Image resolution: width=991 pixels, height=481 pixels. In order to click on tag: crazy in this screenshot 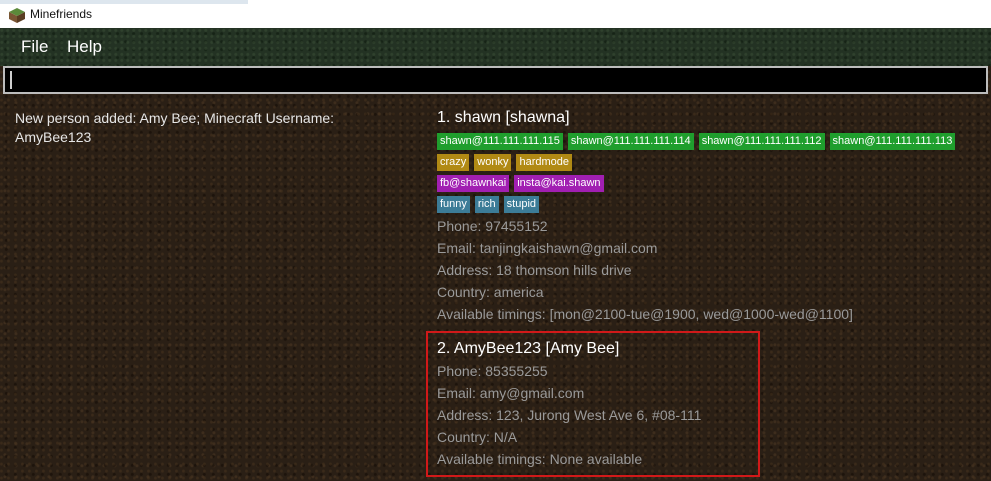, I will do `click(453, 162)`.